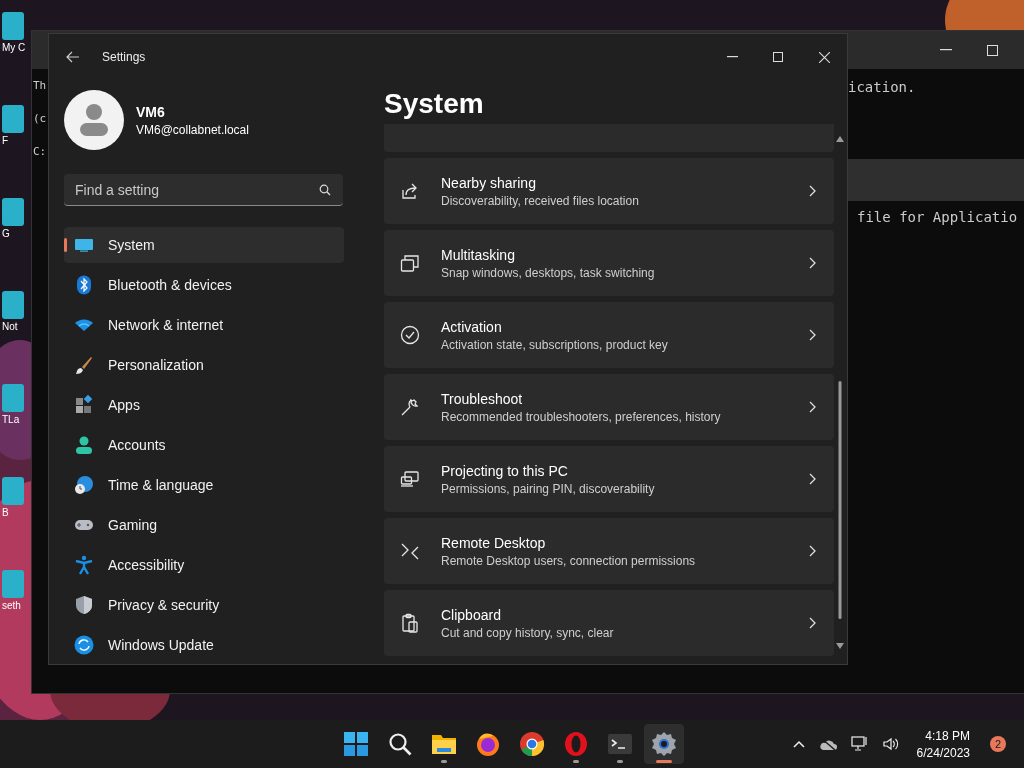  I want to click on card-title: Remote Desktop, so click(494, 542).